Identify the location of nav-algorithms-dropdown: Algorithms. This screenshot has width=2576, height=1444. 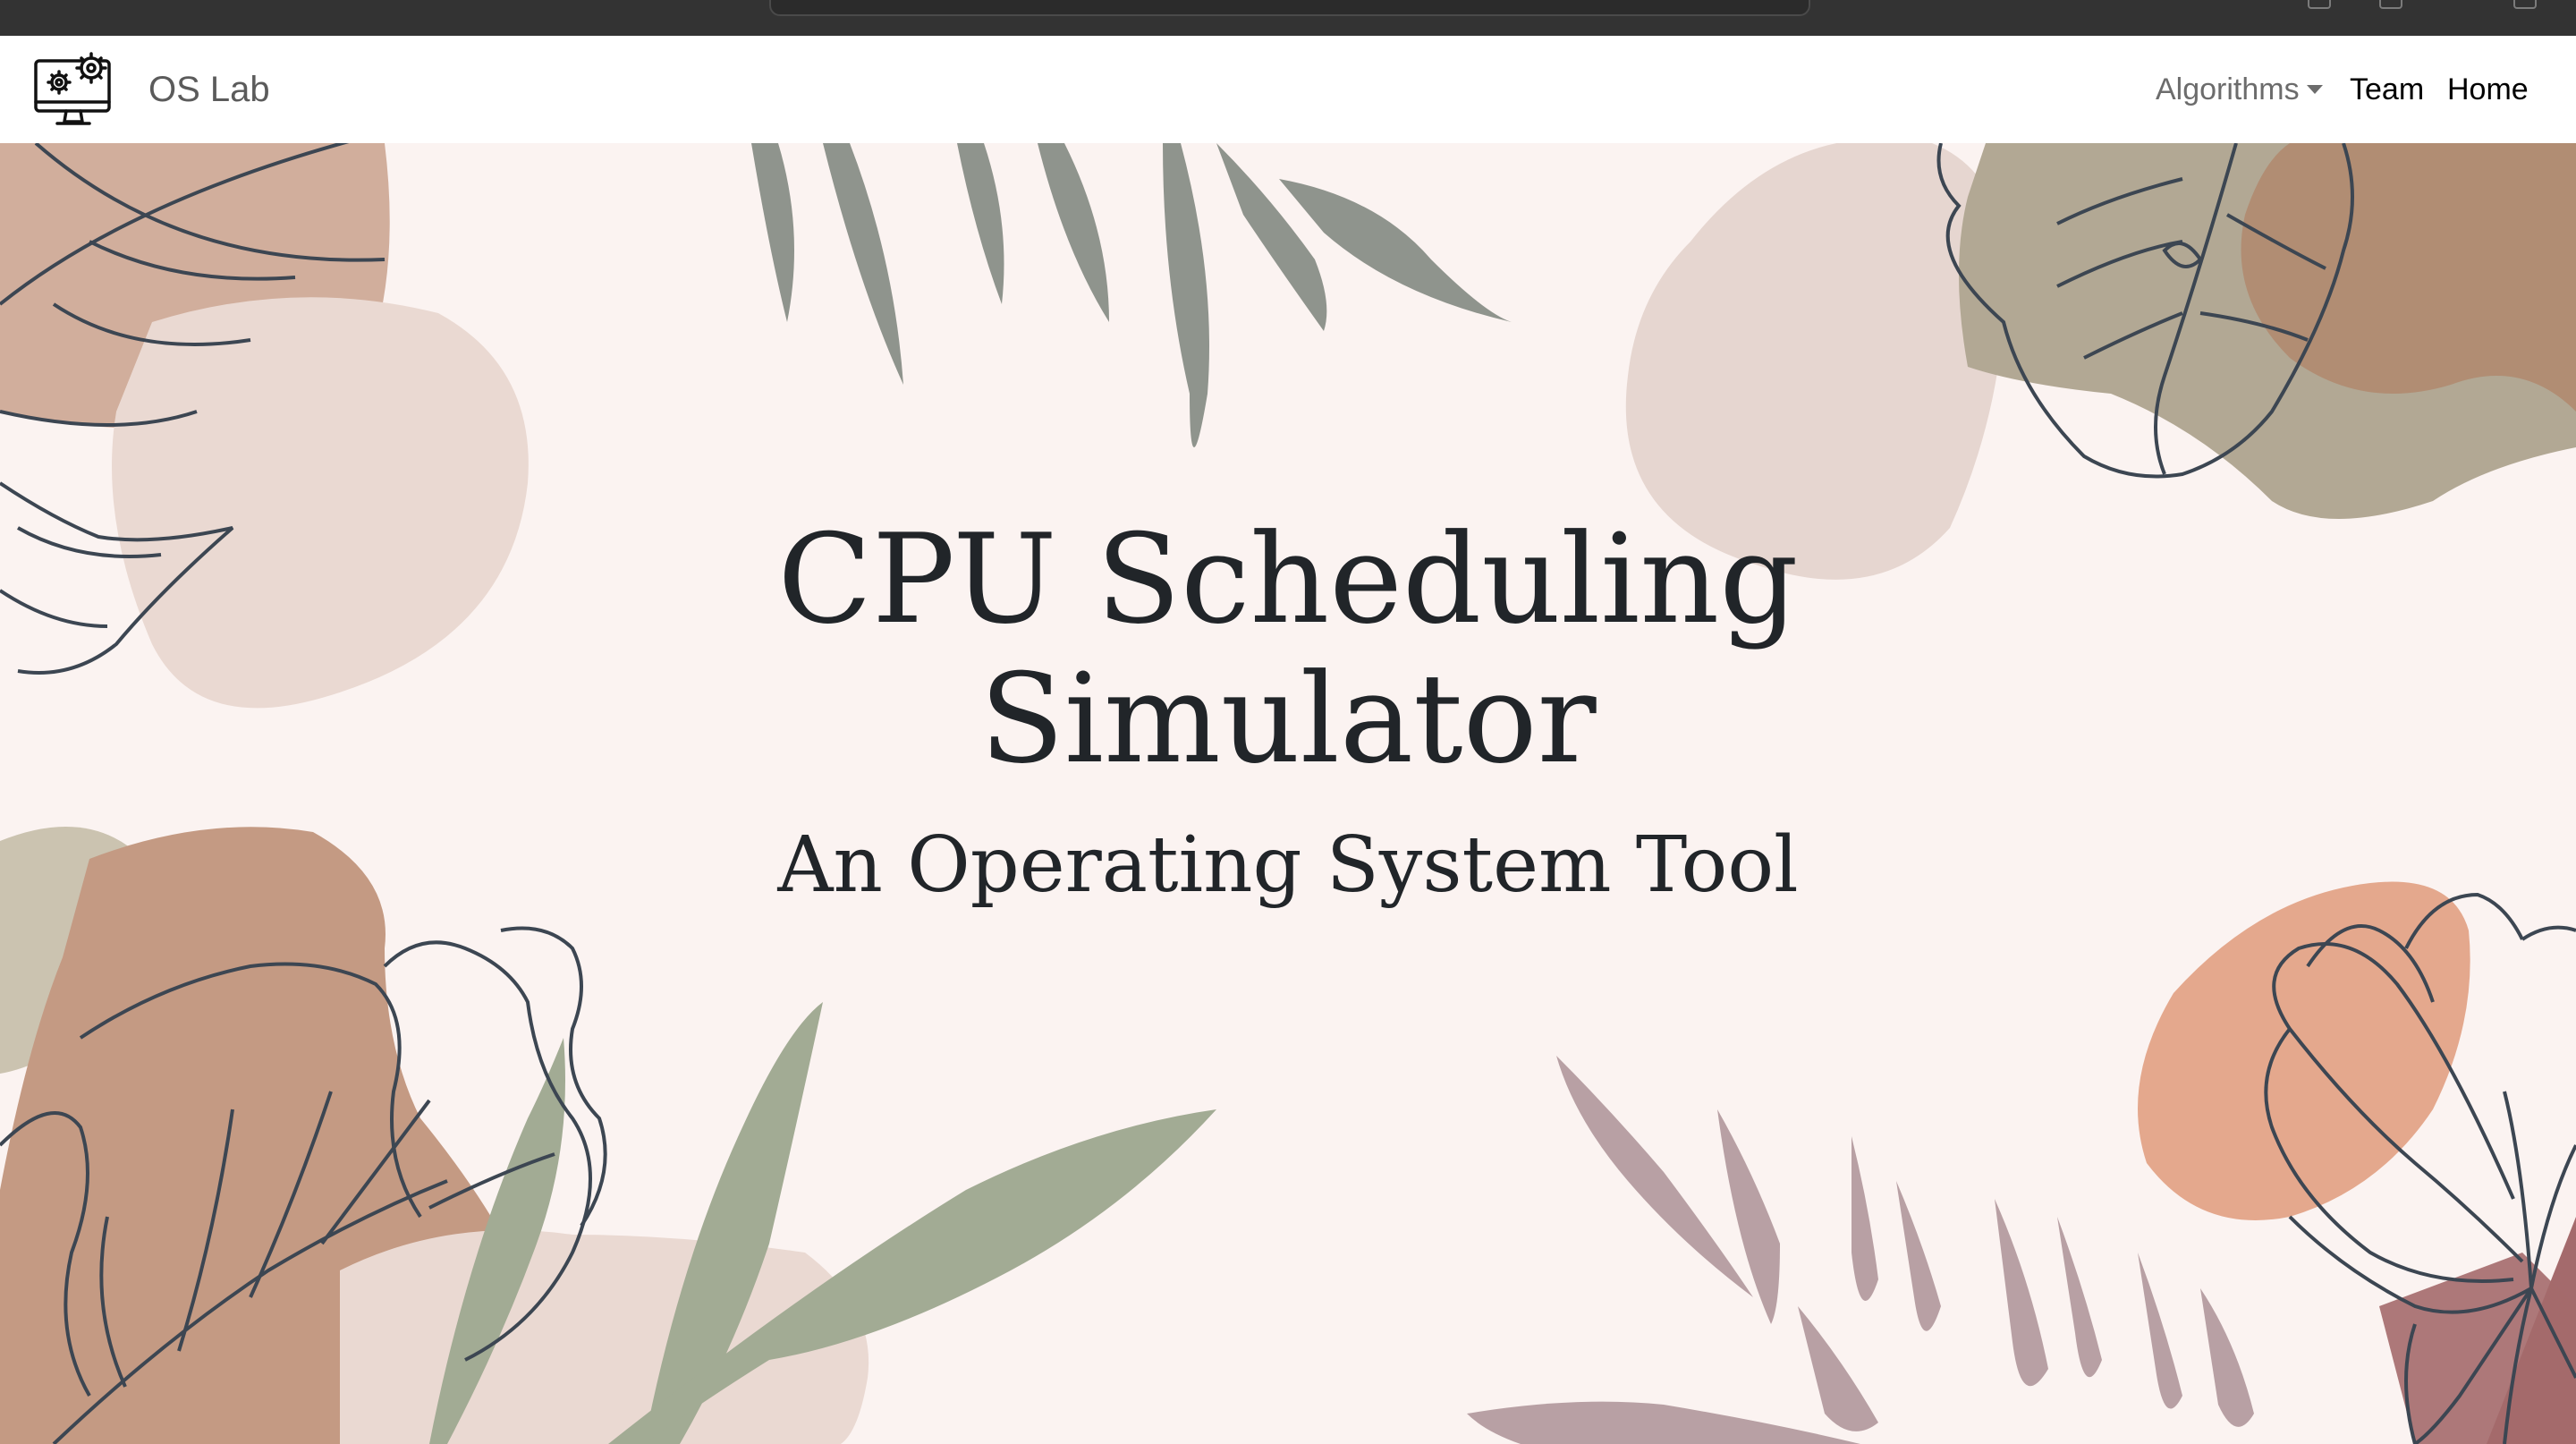
(2239, 89).